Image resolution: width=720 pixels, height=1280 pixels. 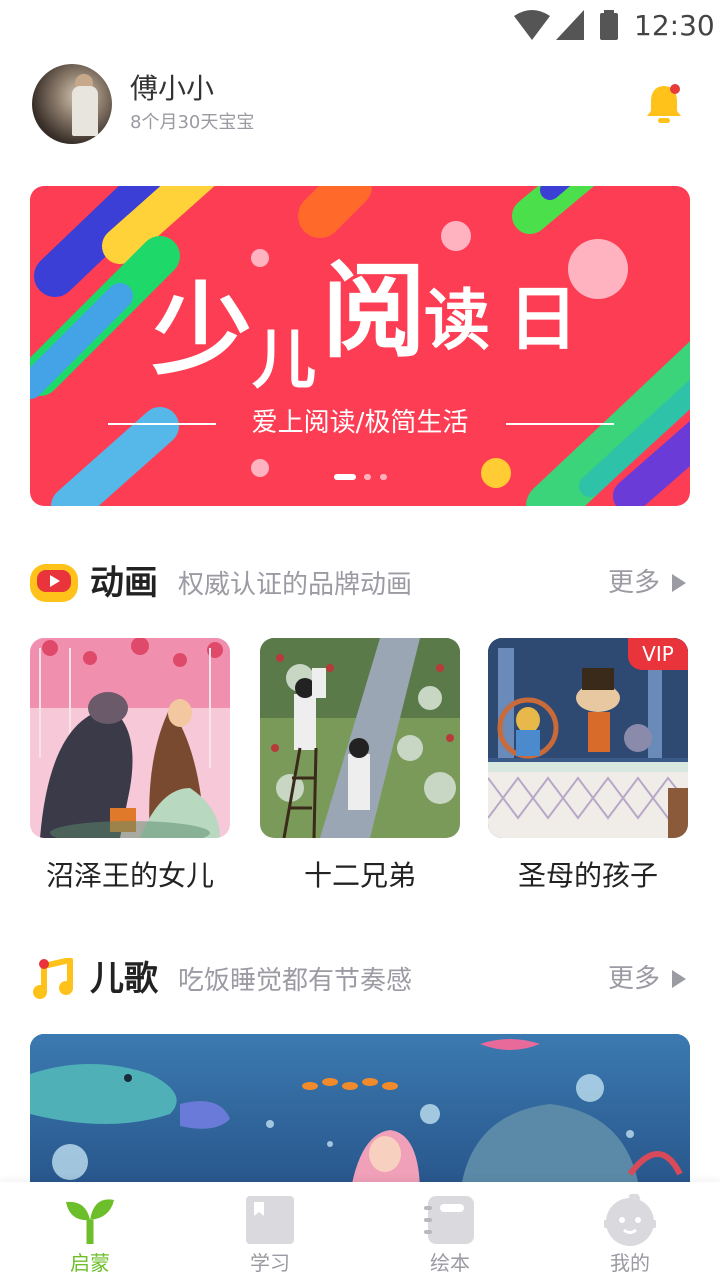 What do you see at coordinates (345, 477) in the screenshot?
I see `page-dot-active` at bounding box center [345, 477].